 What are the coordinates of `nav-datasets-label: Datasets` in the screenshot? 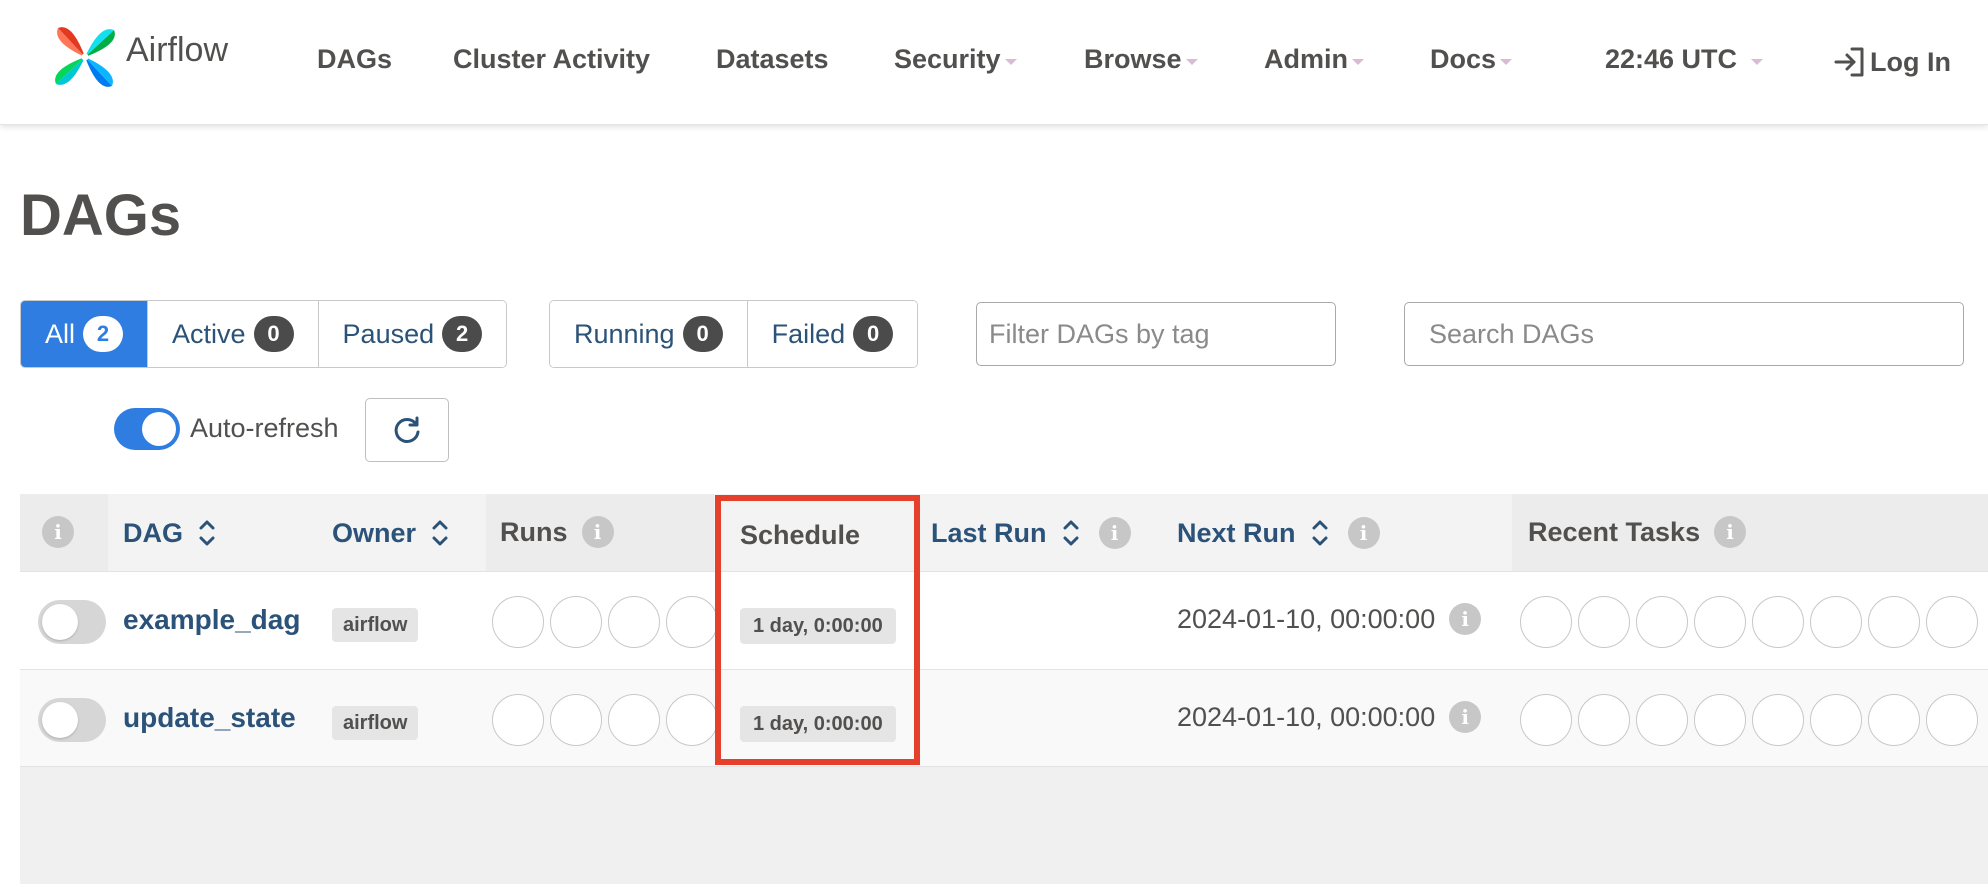 It's located at (772, 59).